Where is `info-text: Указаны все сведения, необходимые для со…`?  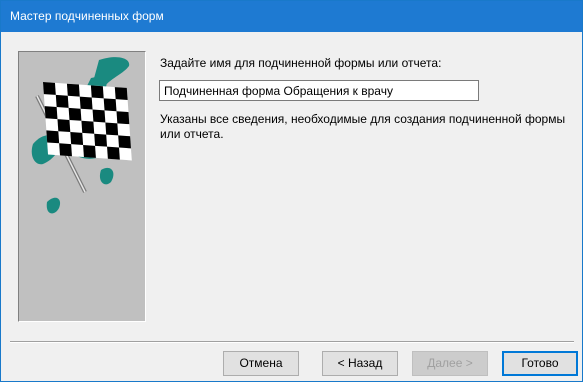
info-text: Указаны все сведения, необходимые для со… is located at coordinates (363, 126).